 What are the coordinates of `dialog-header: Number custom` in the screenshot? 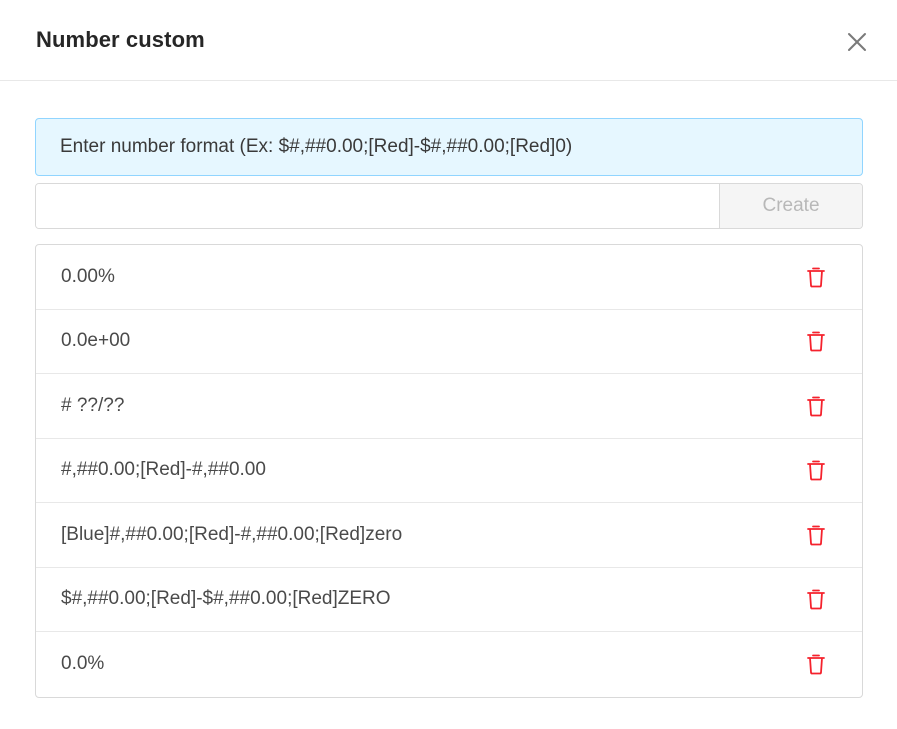 It's located at (448, 40).